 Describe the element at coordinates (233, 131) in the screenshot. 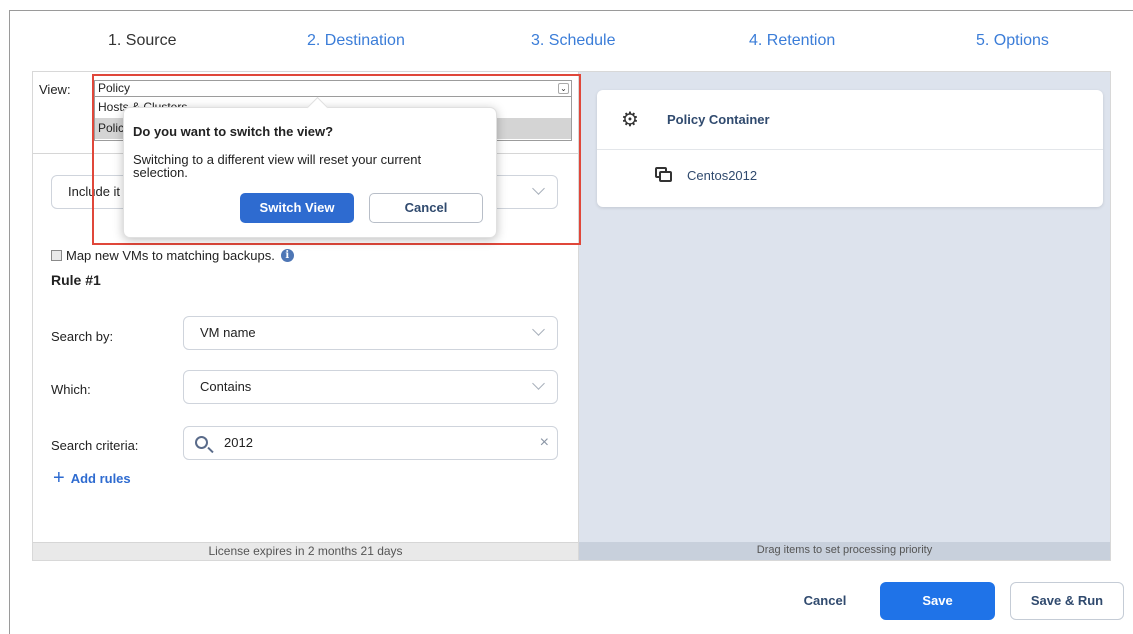

I see `dialog-title: Do you want to switch the view?` at that location.